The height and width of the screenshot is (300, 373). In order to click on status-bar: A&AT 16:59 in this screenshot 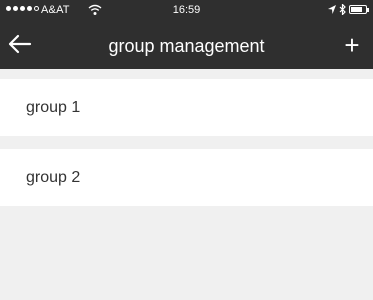, I will do `click(186, 11)`.